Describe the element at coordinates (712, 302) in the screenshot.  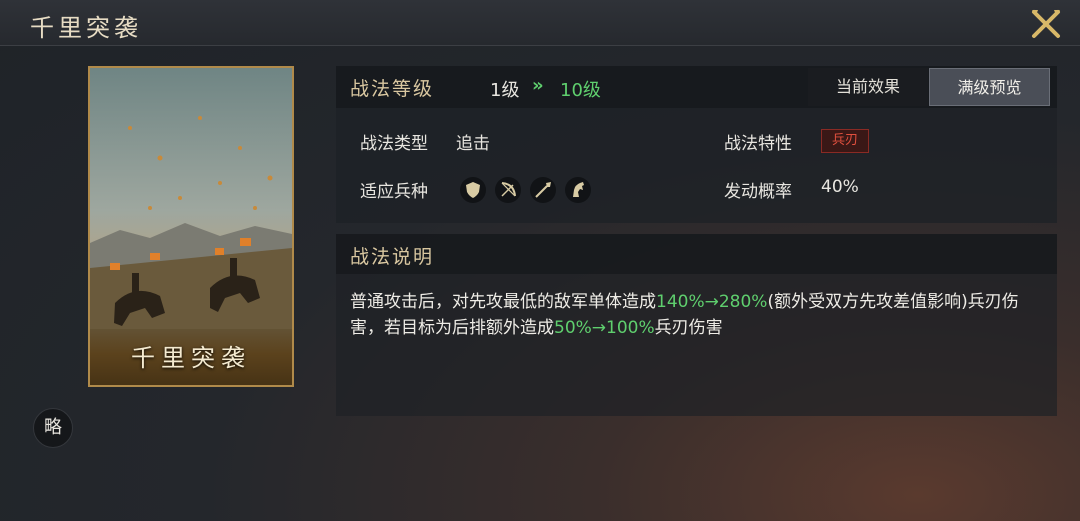
I see `damage-highlight-1: 140%→280%` at that location.